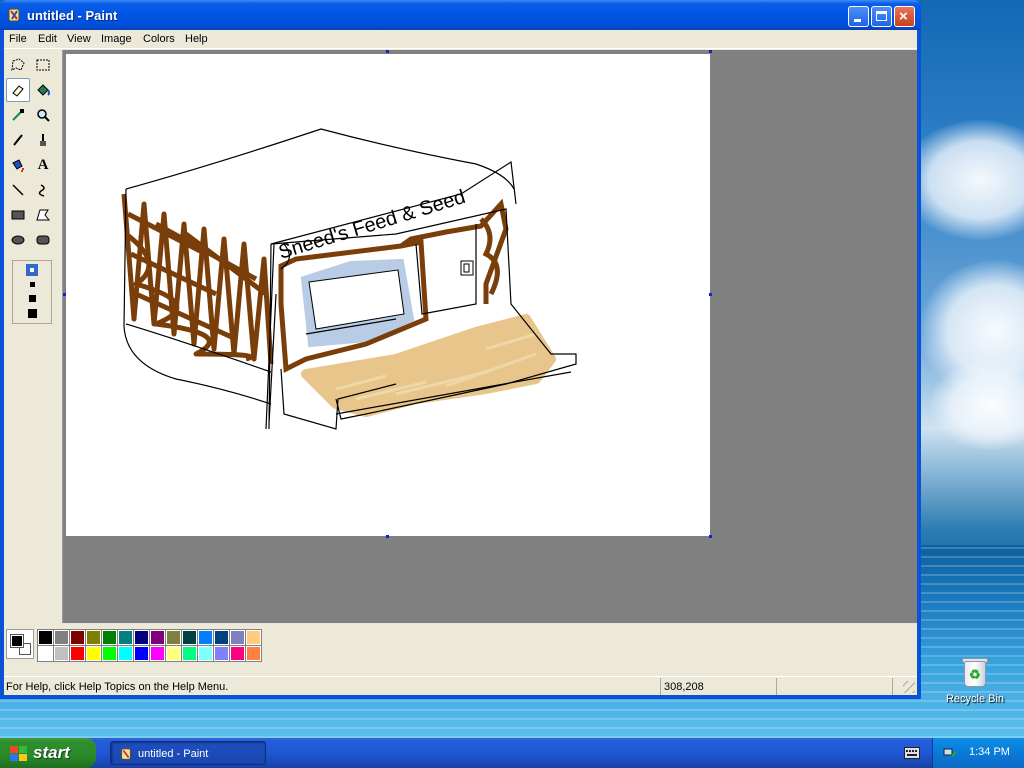 Image resolution: width=1024 pixels, height=768 pixels. I want to click on taskbar: start untitled - Paint 1:34 PM, so click(512, 753).